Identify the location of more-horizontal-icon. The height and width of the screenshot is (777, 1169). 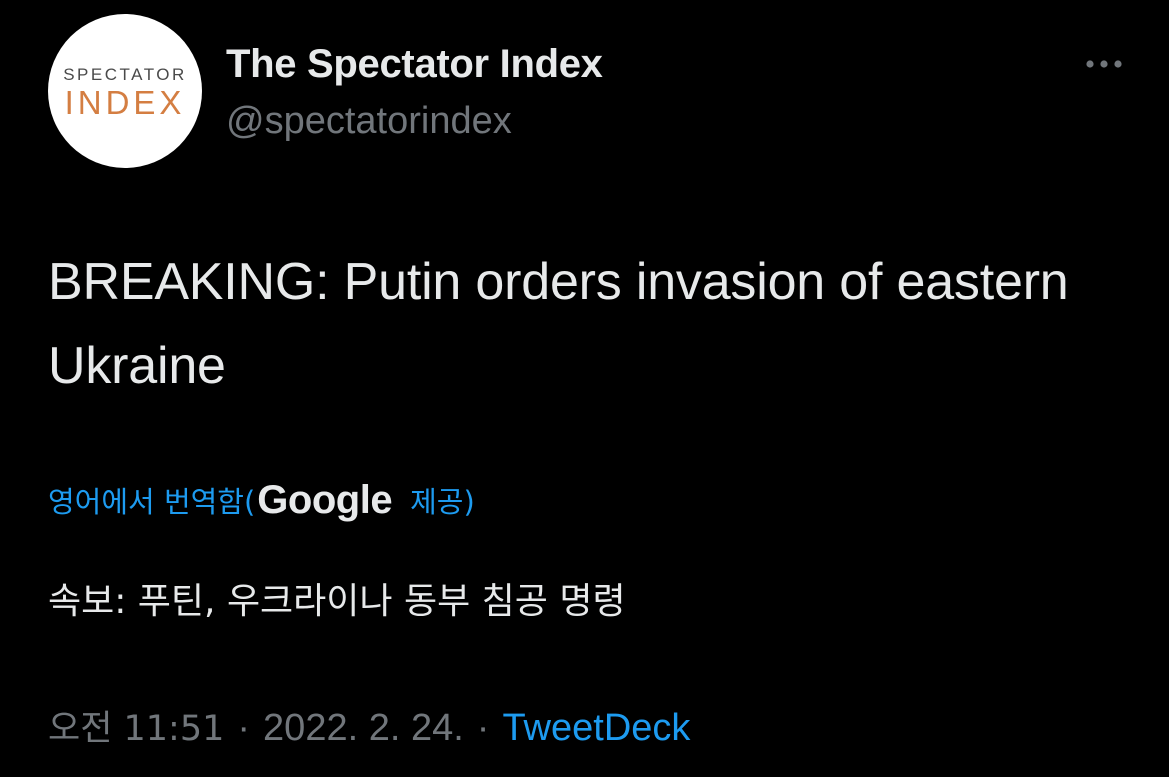
(1104, 64).